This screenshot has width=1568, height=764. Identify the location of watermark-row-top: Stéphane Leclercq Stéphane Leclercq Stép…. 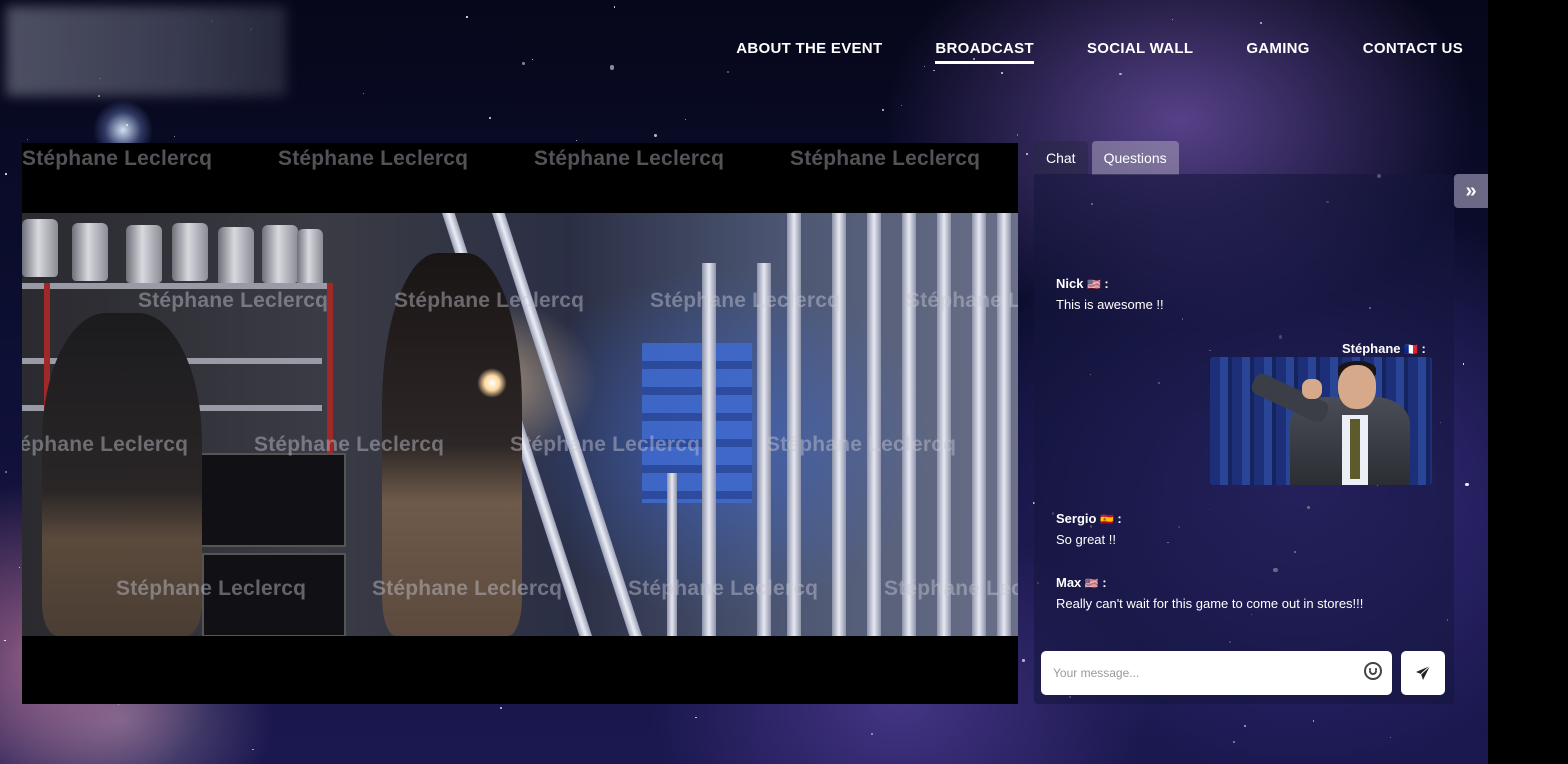
(520, 162).